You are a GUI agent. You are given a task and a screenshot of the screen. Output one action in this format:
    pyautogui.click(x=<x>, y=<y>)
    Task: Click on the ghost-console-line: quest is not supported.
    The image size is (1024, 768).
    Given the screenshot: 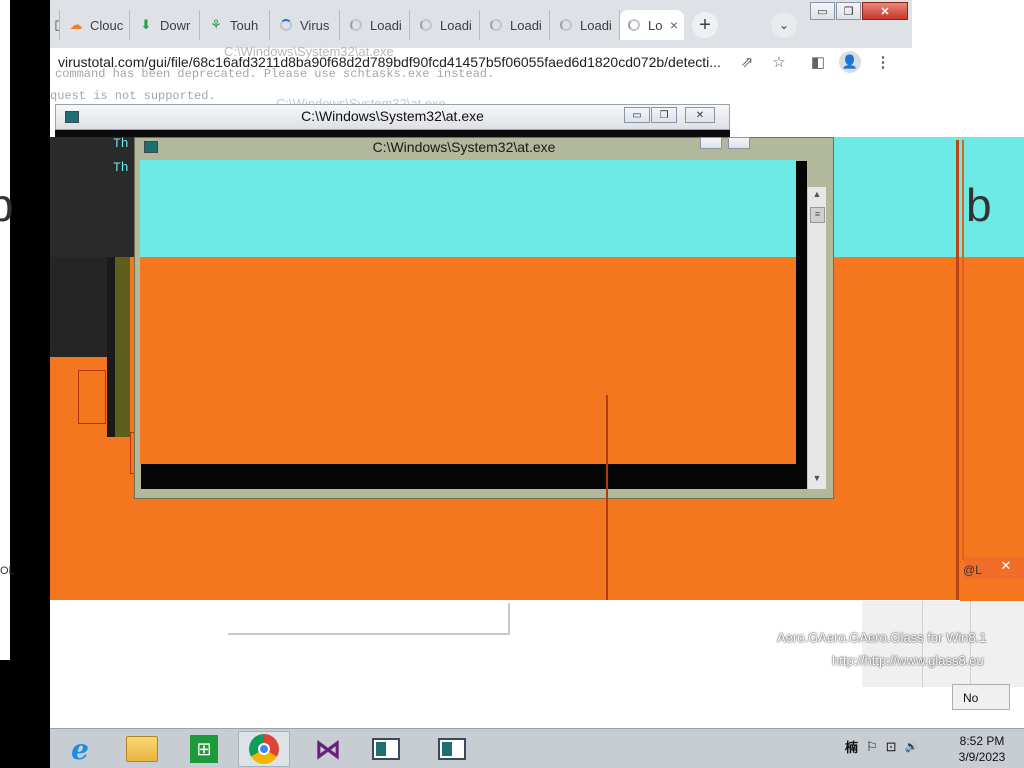 What is the action you would take?
    pyautogui.click(x=133, y=96)
    